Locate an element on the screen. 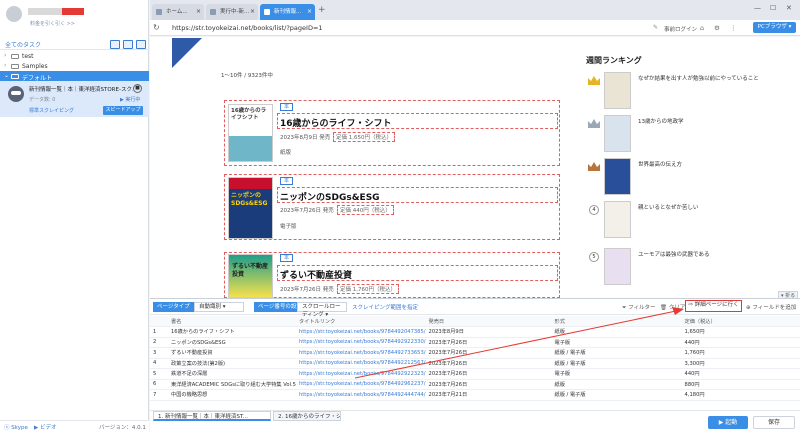  table-header: 書名 タイトルリンク 発売日 形式 定価（税込） is located at coordinates (475, 321).